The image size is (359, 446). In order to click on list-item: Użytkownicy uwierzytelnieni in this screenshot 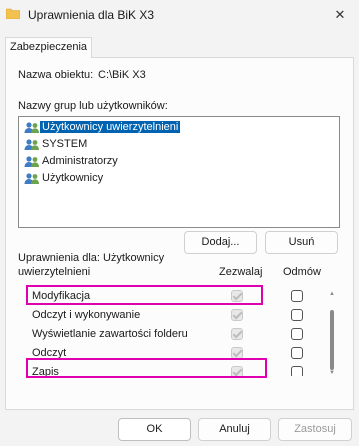, I will do `click(179, 127)`.